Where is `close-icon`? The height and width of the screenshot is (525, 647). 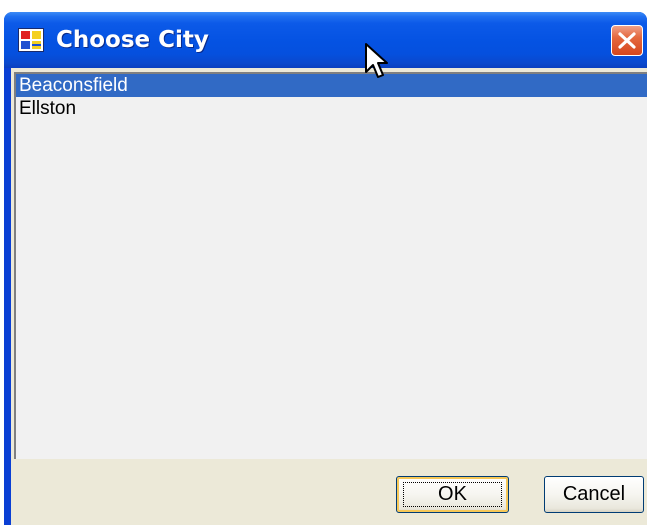
close-icon is located at coordinates (627, 40).